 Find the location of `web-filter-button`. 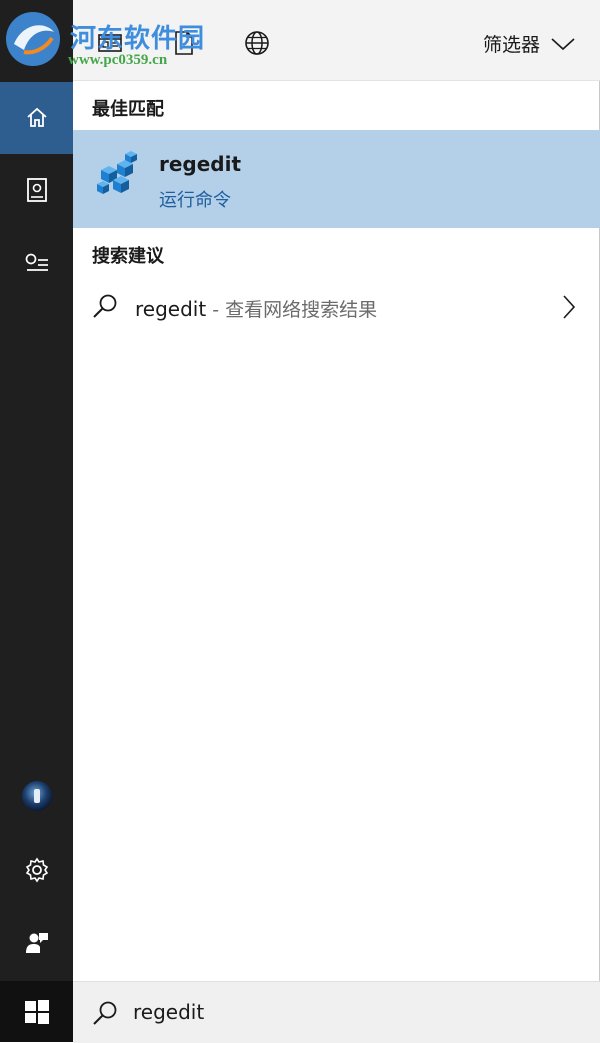

web-filter-button is located at coordinates (257, 43).